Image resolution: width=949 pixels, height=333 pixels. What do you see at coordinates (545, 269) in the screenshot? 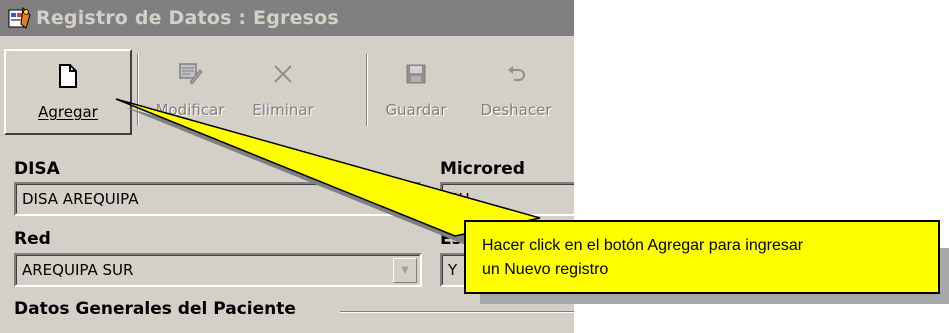
I see `callout-text-line2: un Nuevo registro` at bounding box center [545, 269].